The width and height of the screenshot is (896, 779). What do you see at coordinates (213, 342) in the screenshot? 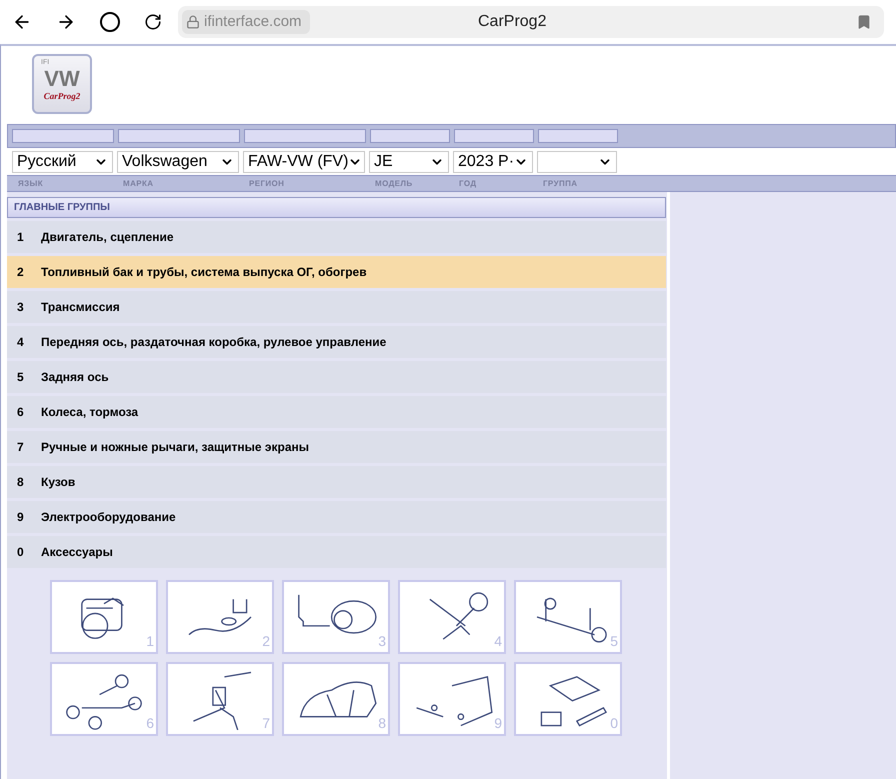
I see `group-name: Передняя ось, раздаточная коробка, рулевое управление` at bounding box center [213, 342].